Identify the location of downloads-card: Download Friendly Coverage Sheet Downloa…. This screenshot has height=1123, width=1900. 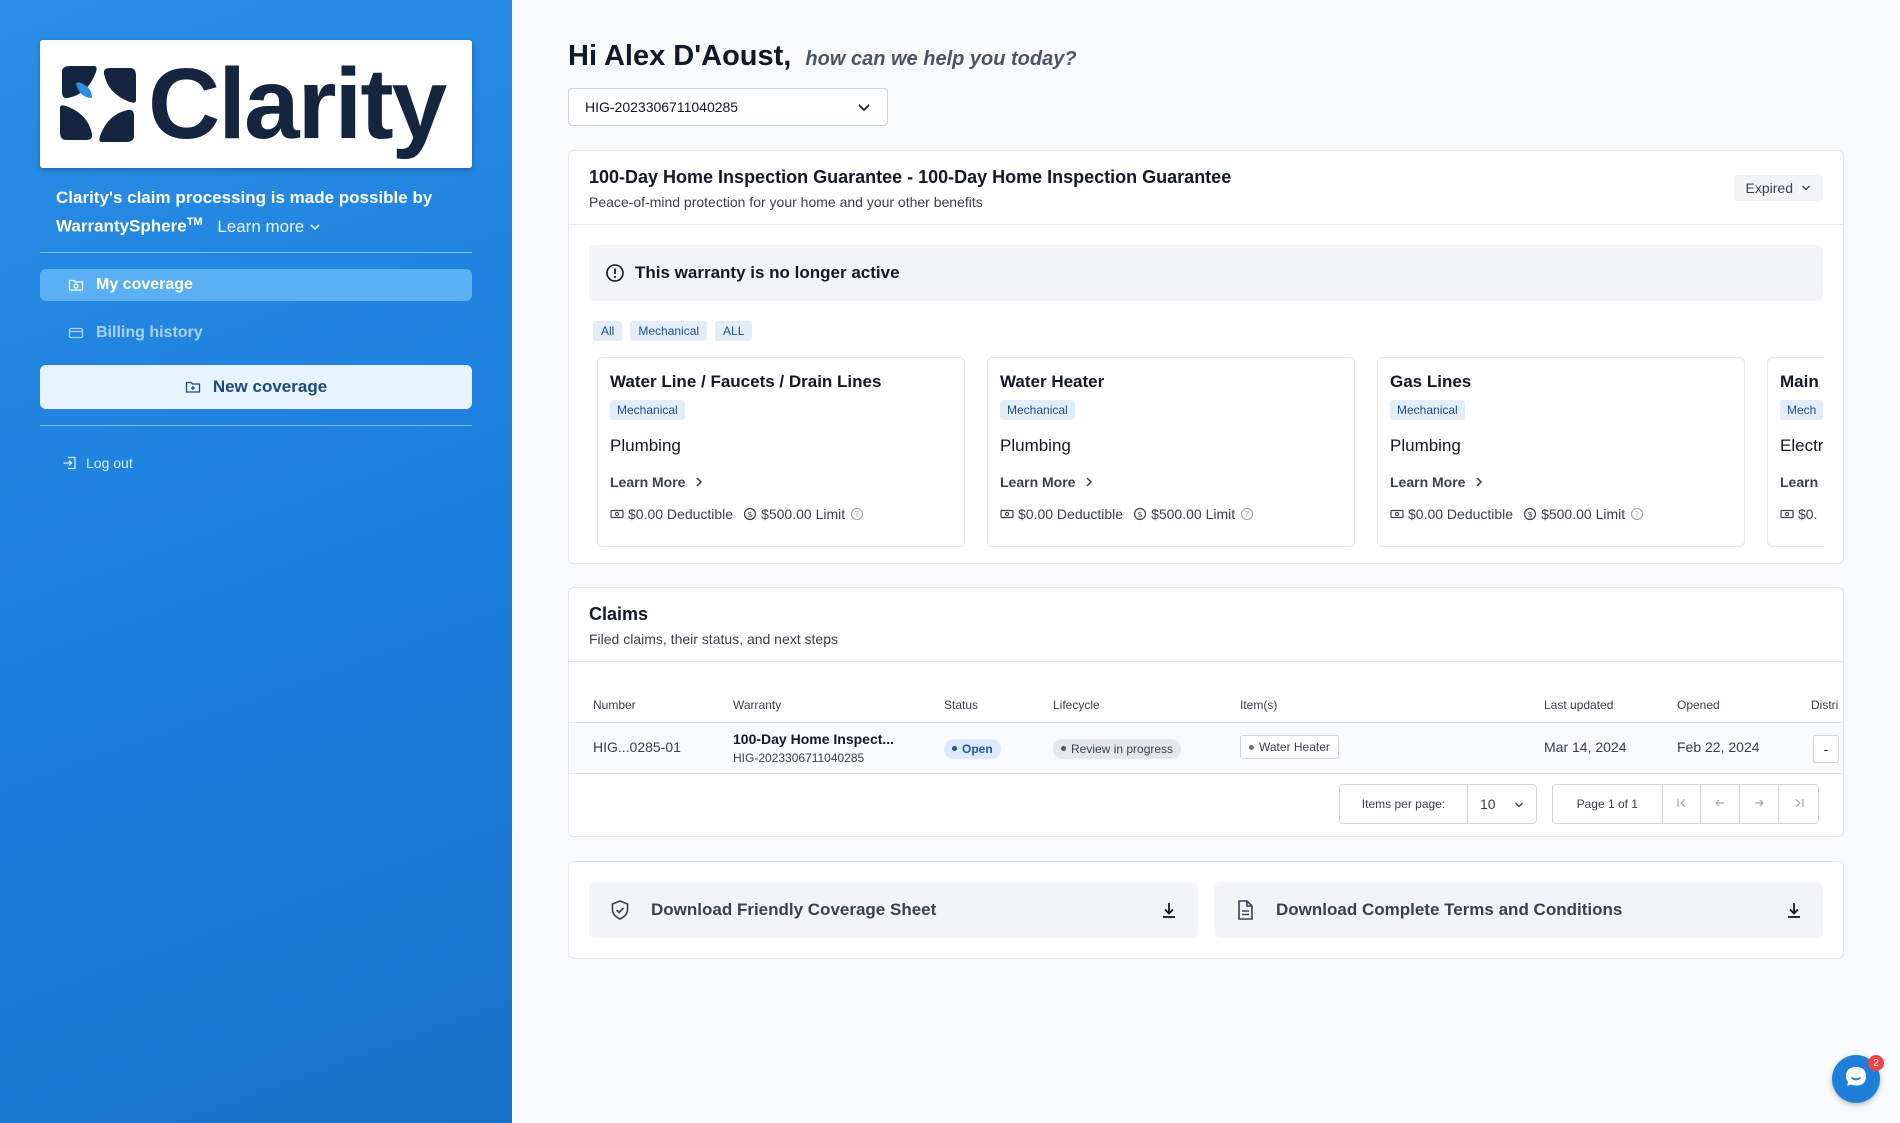
(1206, 910).